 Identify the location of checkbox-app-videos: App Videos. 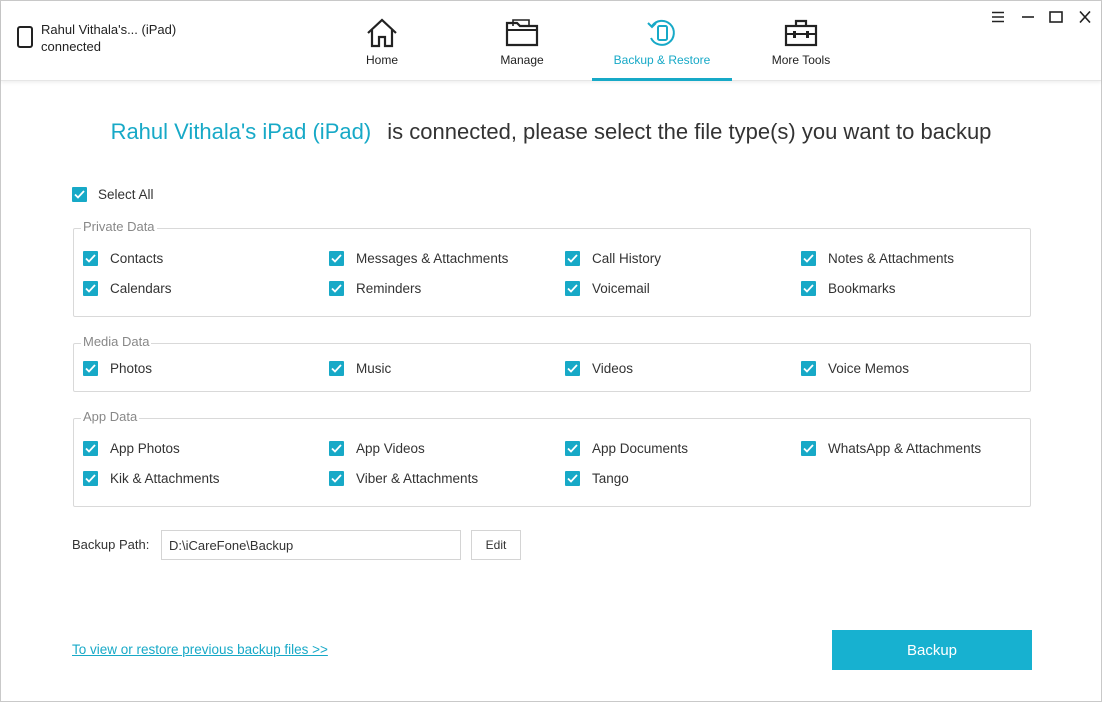
(377, 448).